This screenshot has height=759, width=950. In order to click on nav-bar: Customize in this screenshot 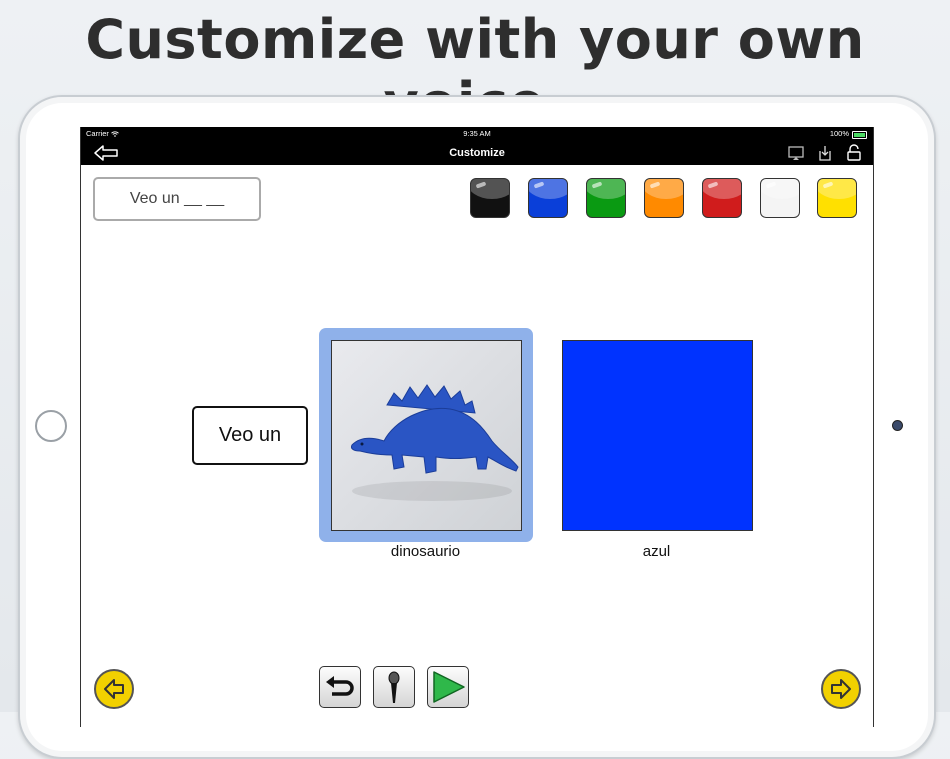, I will do `click(477, 153)`.